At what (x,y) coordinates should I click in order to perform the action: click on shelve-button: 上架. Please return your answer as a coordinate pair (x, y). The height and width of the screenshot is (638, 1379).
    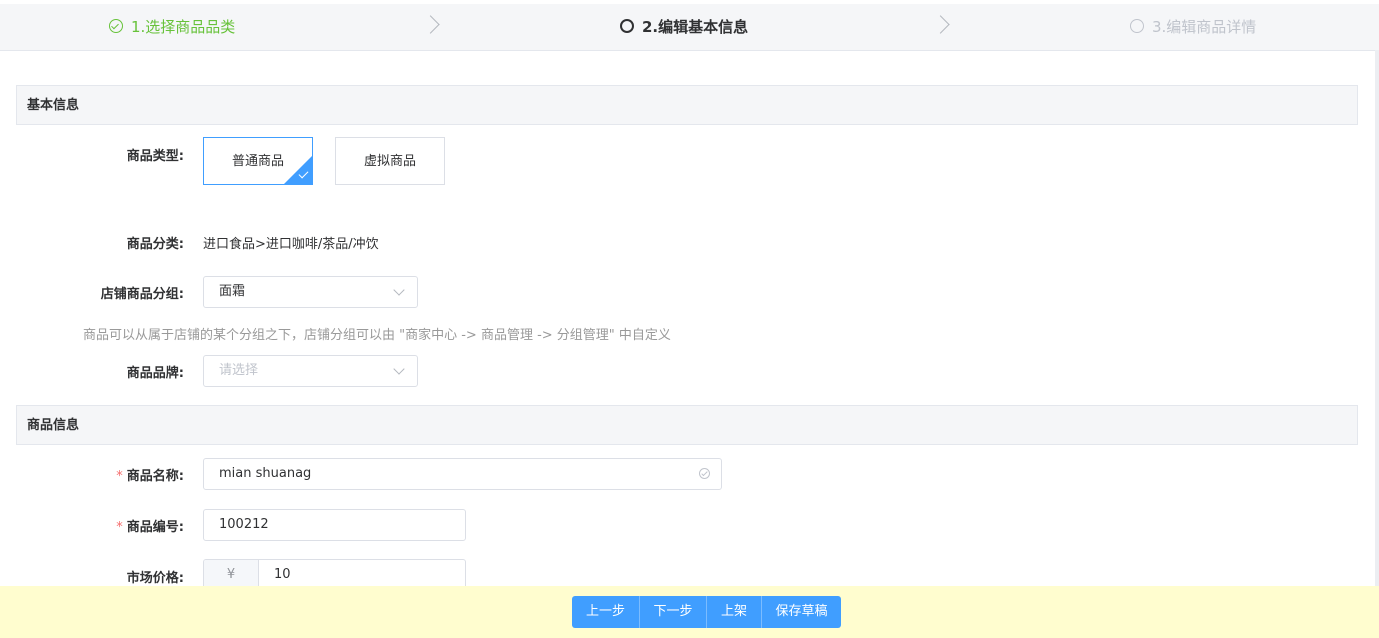
    Looking at the image, I should click on (734, 612).